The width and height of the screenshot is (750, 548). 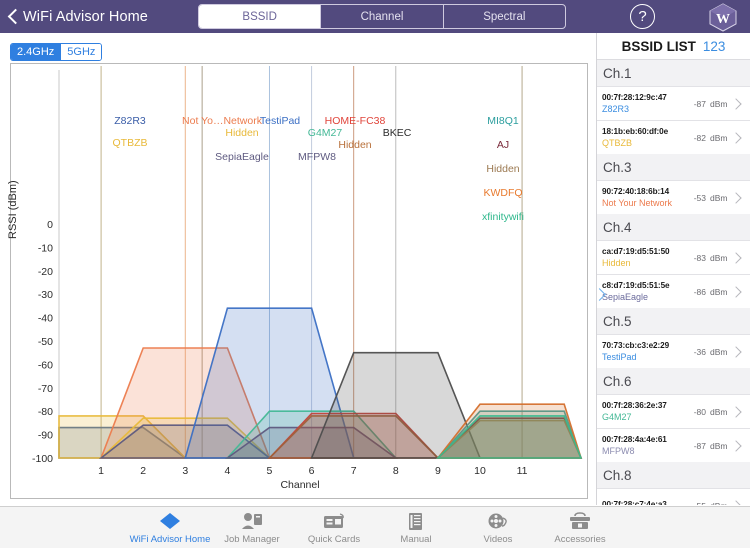 I want to click on bssid-rssi-value: -82, so click(x=699, y=137).